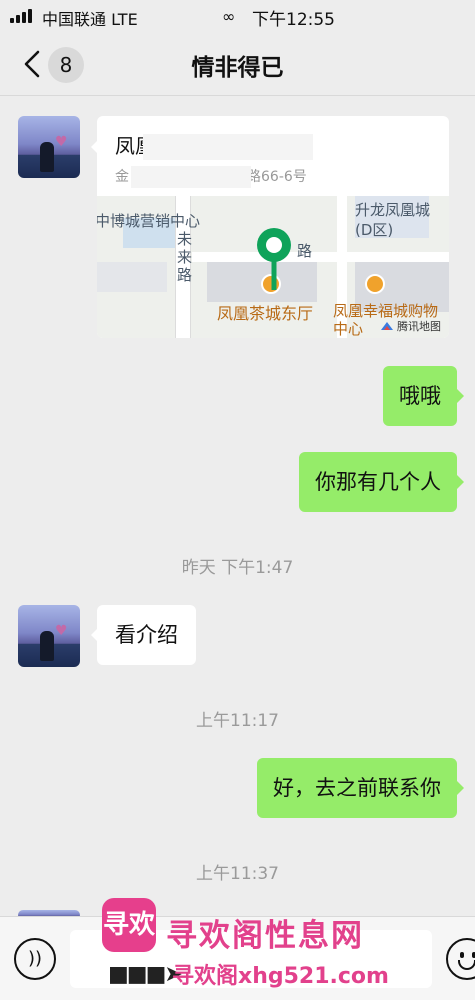  Describe the element at coordinates (387, 326) in the screenshot. I see `tencent-map-icon` at that location.